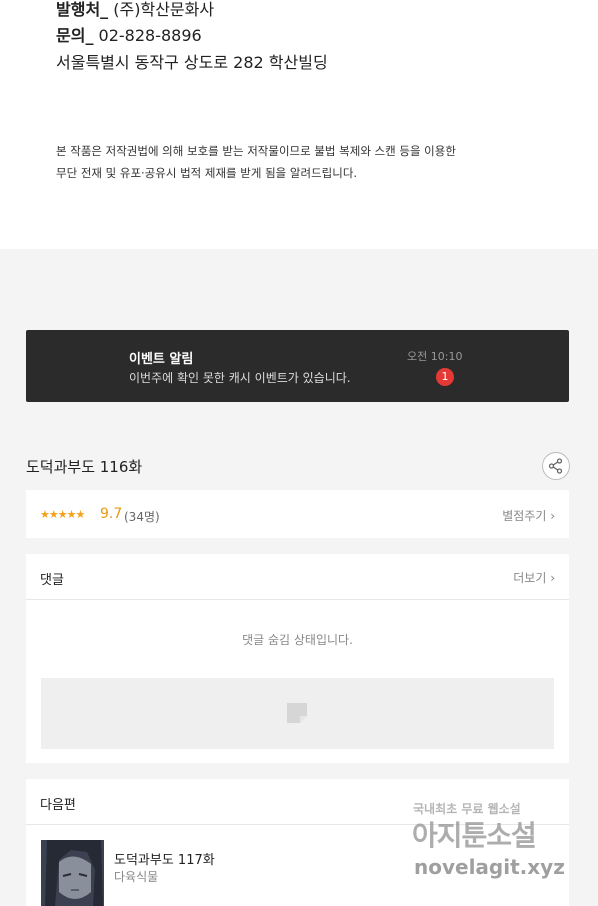  What do you see at coordinates (435, 356) in the screenshot?
I see `event-time: 오전 10:10` at bounding box center [435, 356].